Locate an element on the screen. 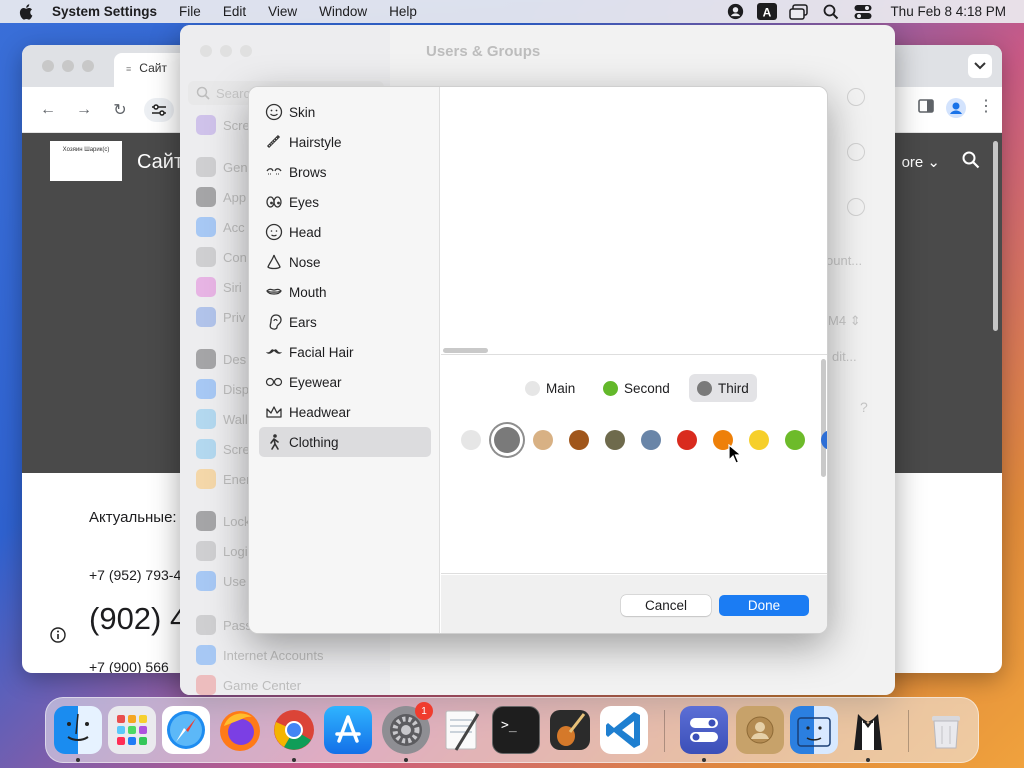 Image resolution: width=1024 pixels, height=768 pixels. back-arrow-icon: ← is located at coordinates (48, 110).